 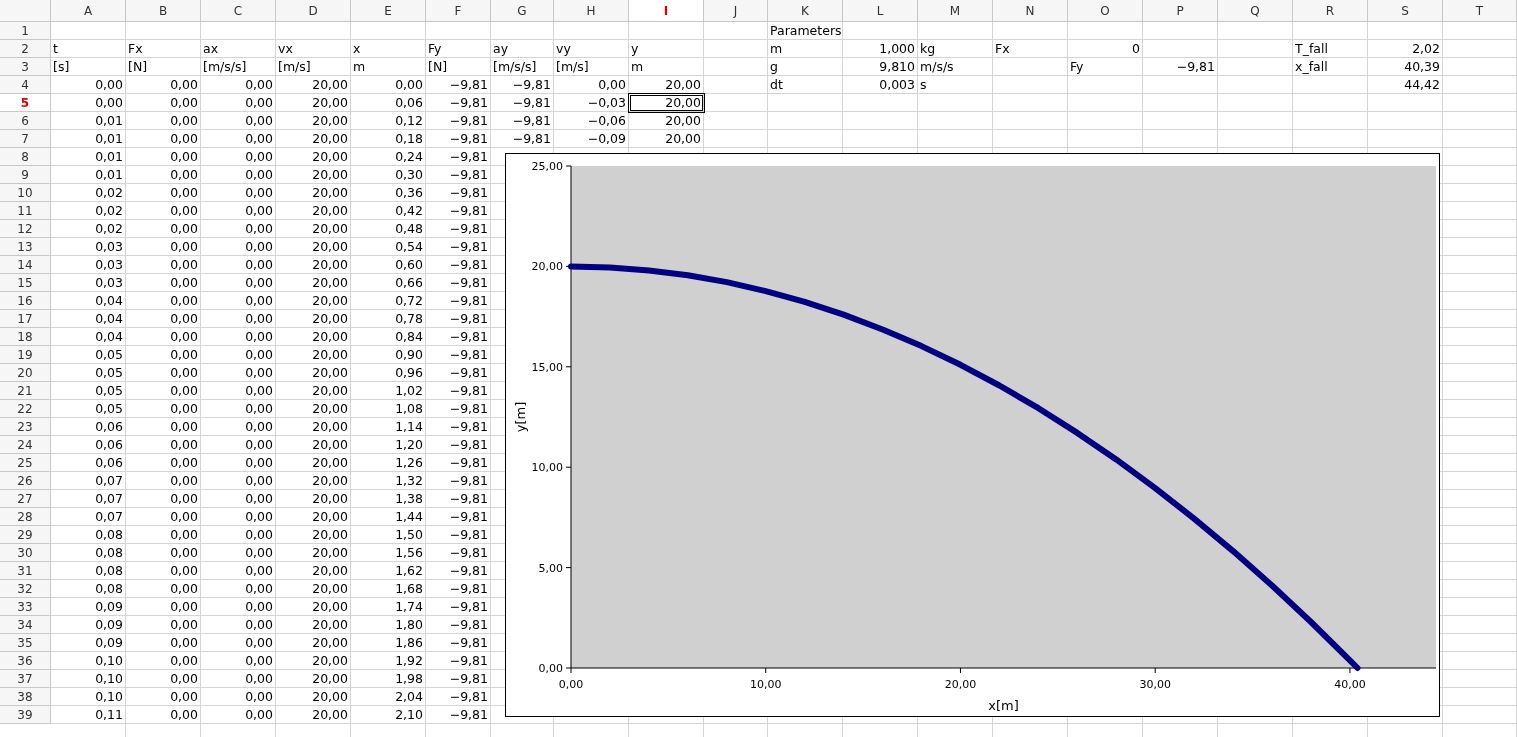 What do you see at coordinates (1480, 11) in the screenshot?
I see `column-header: T` at bounding box center [1480, 11].